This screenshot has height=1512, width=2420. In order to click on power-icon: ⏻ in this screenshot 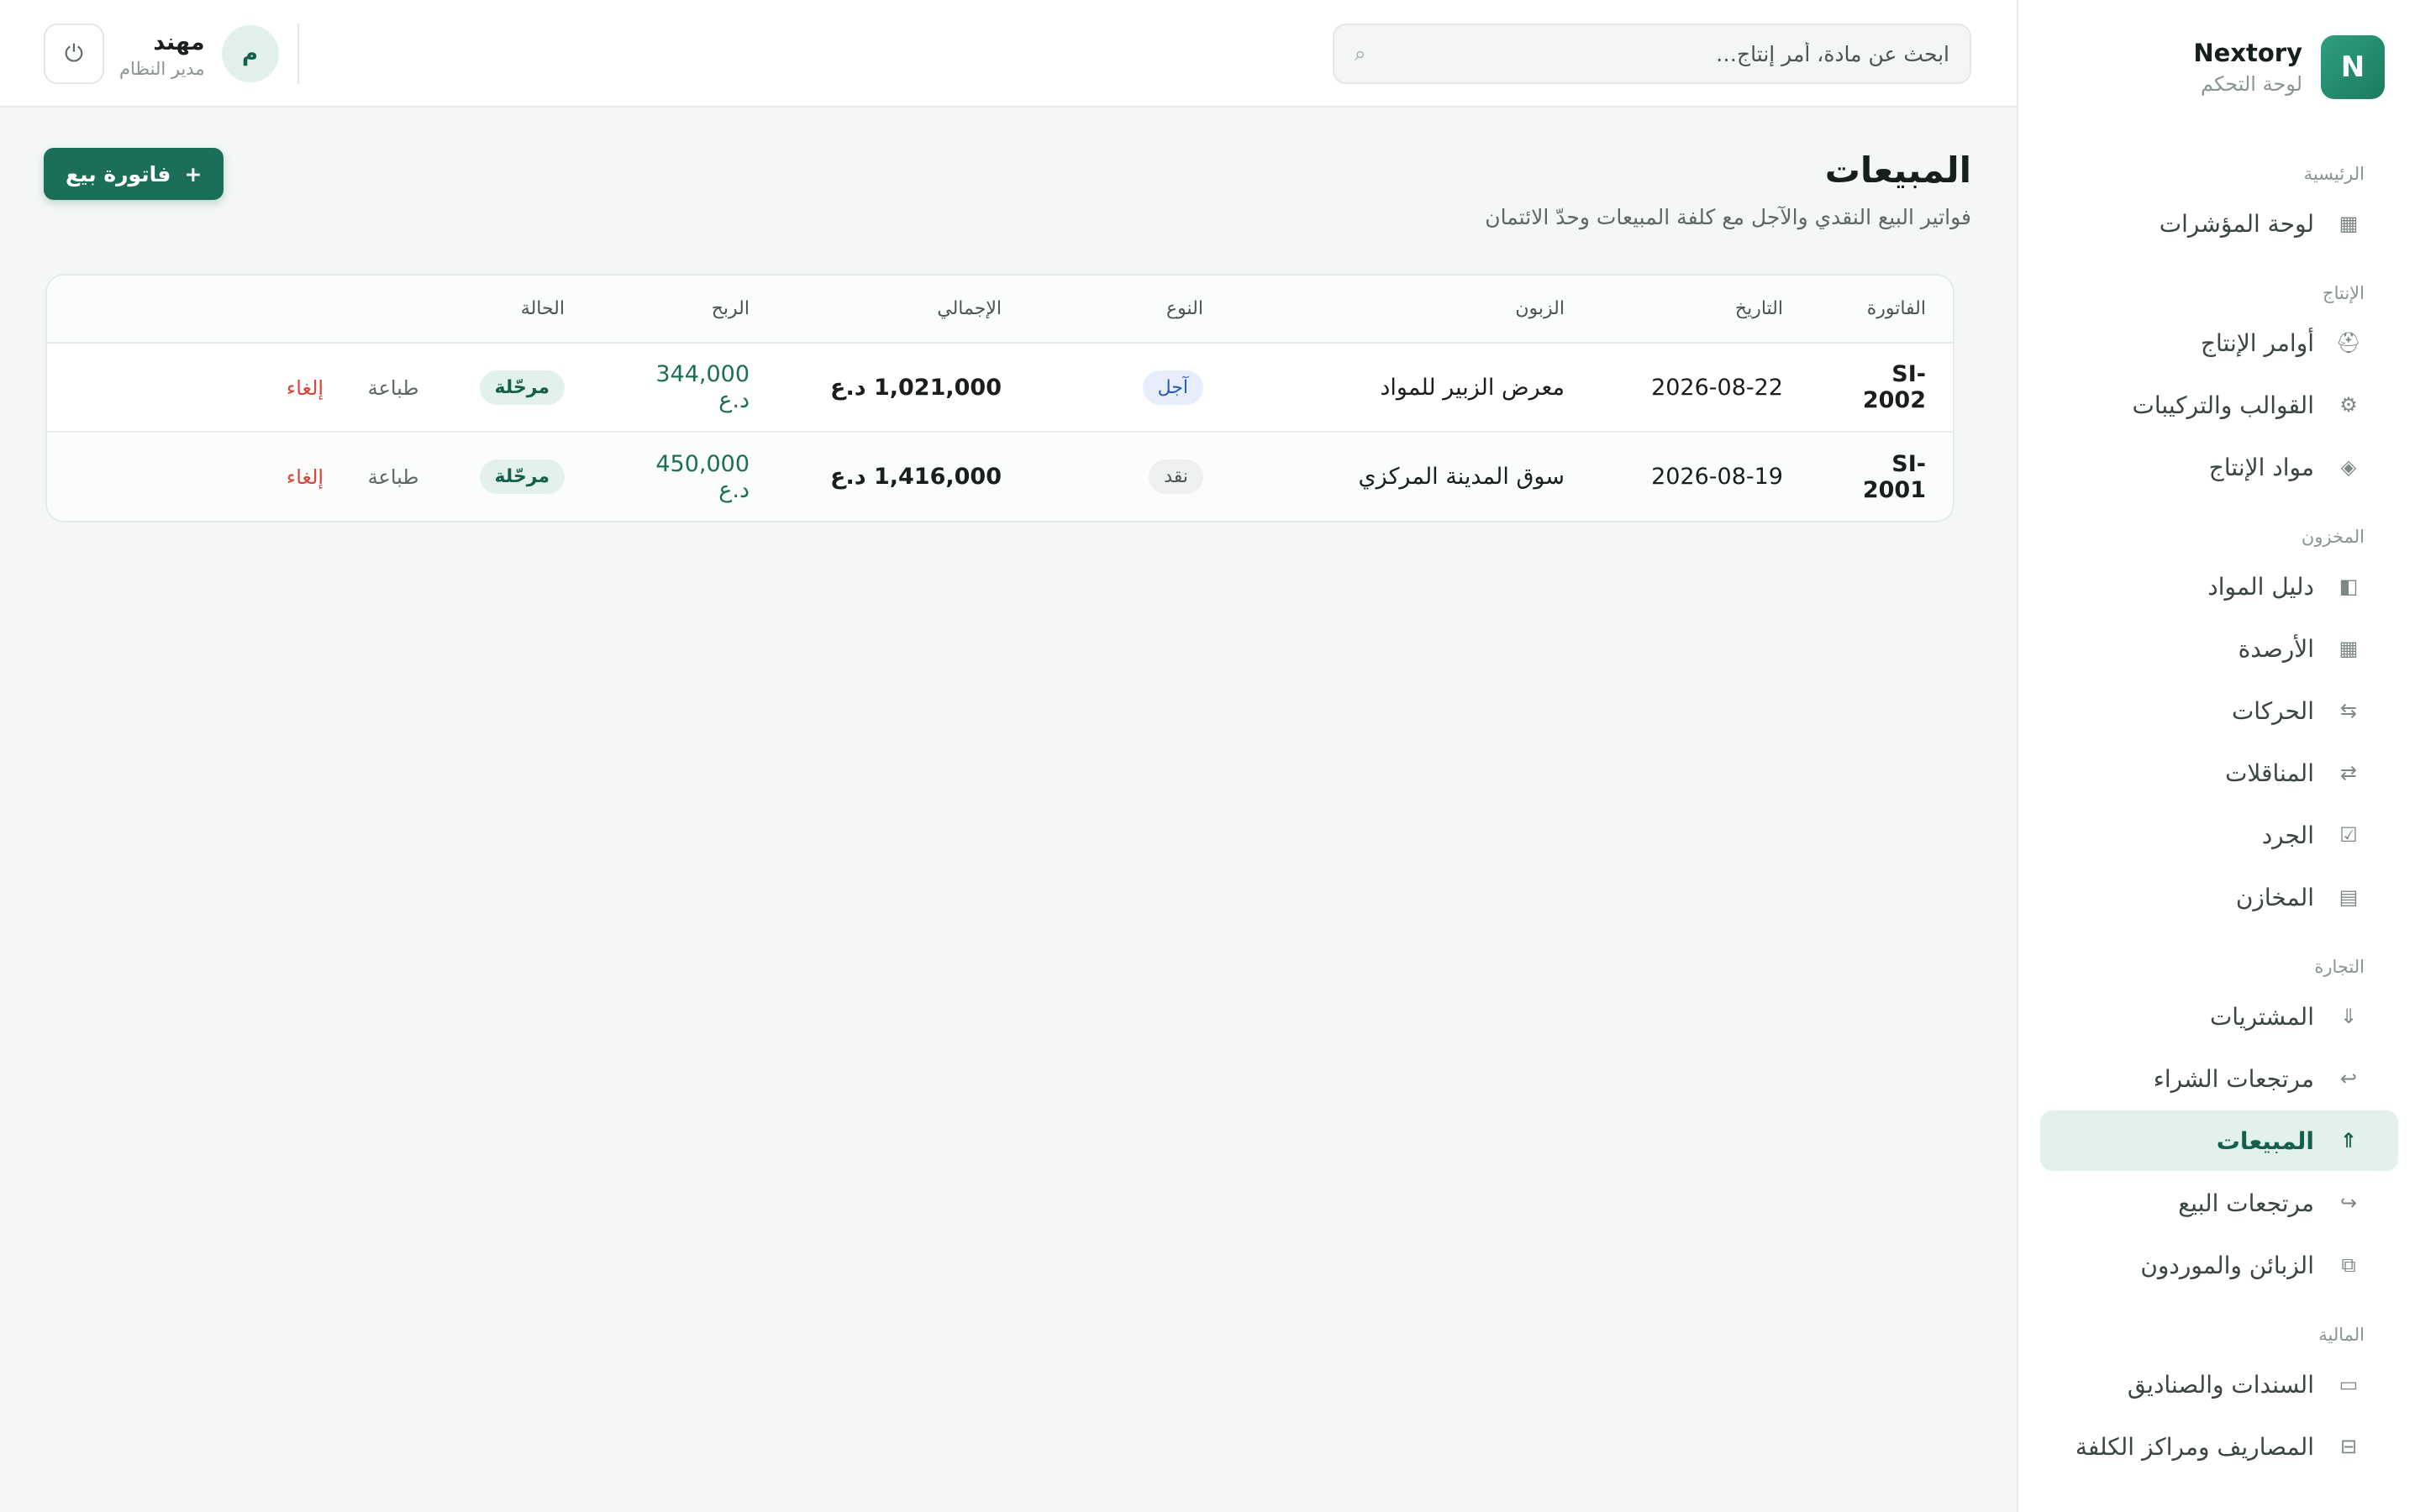, I will do `click(74, 52)`.